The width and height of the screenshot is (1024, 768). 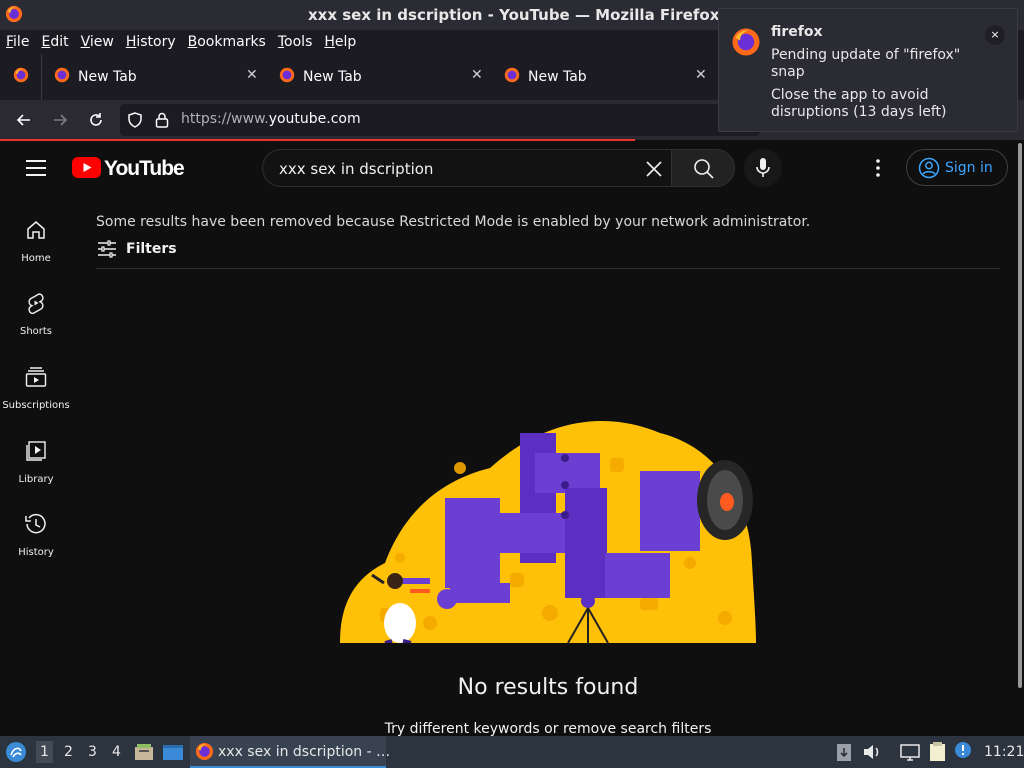 What do you see at coordinates (144, 168) in the screenshot?
I see `youtube-wordmark: YouTube` at bounding box center [144, 168].